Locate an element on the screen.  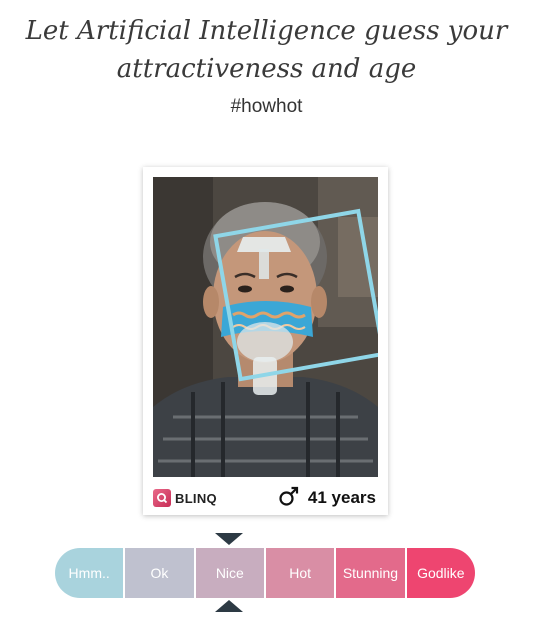
brand: BLINQ is located at coordinates (185, 498).